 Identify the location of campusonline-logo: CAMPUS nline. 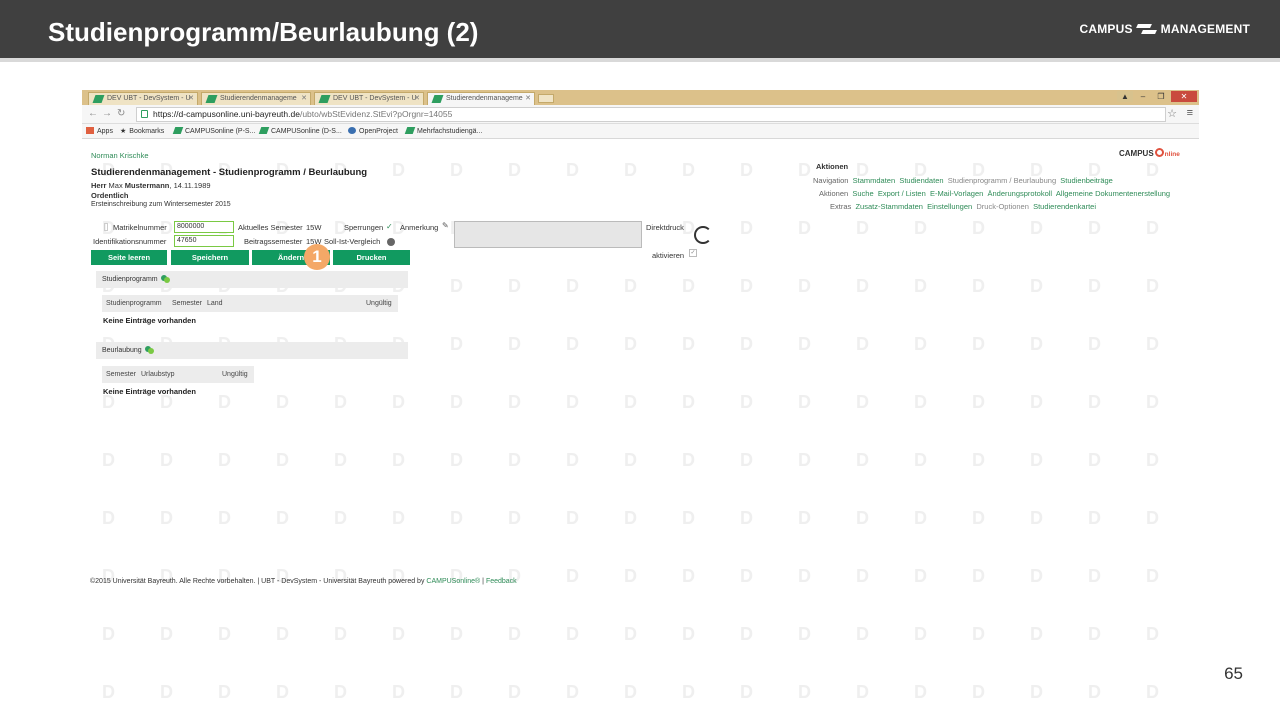
(1149, 153).